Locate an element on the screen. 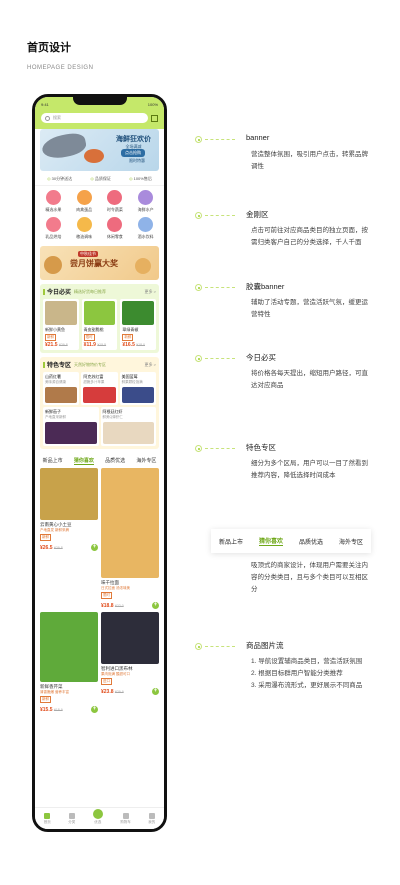  goods-price-value: ¥23.8 ¥29.9 is located at coordinates (112, 691).